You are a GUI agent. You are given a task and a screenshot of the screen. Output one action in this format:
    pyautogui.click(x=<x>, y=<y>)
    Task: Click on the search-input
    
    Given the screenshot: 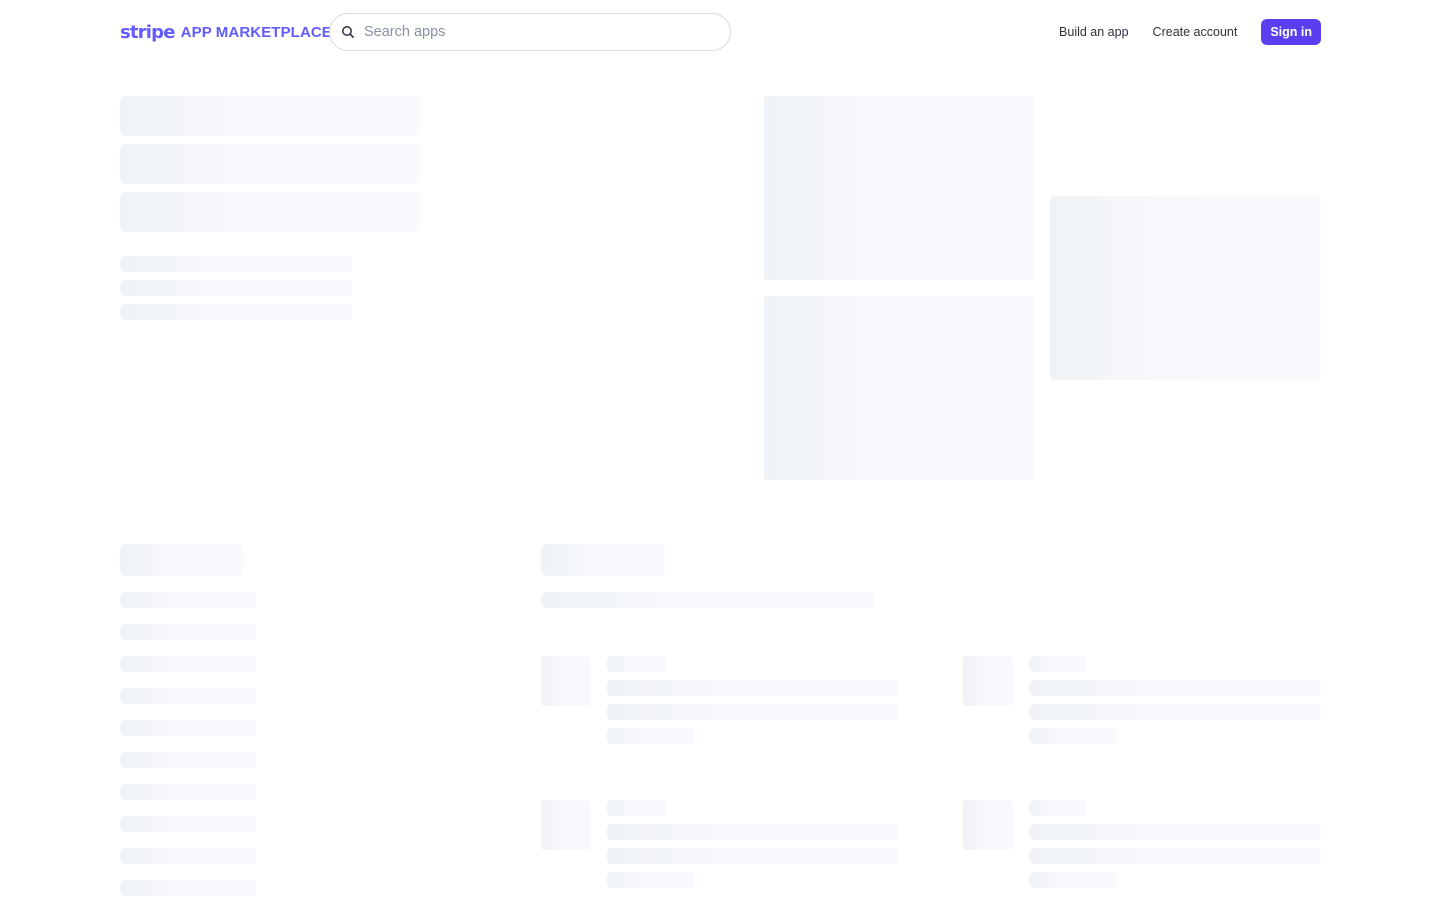 What is the action you would take?
    pyautogui.click(x=534, y=32)
    